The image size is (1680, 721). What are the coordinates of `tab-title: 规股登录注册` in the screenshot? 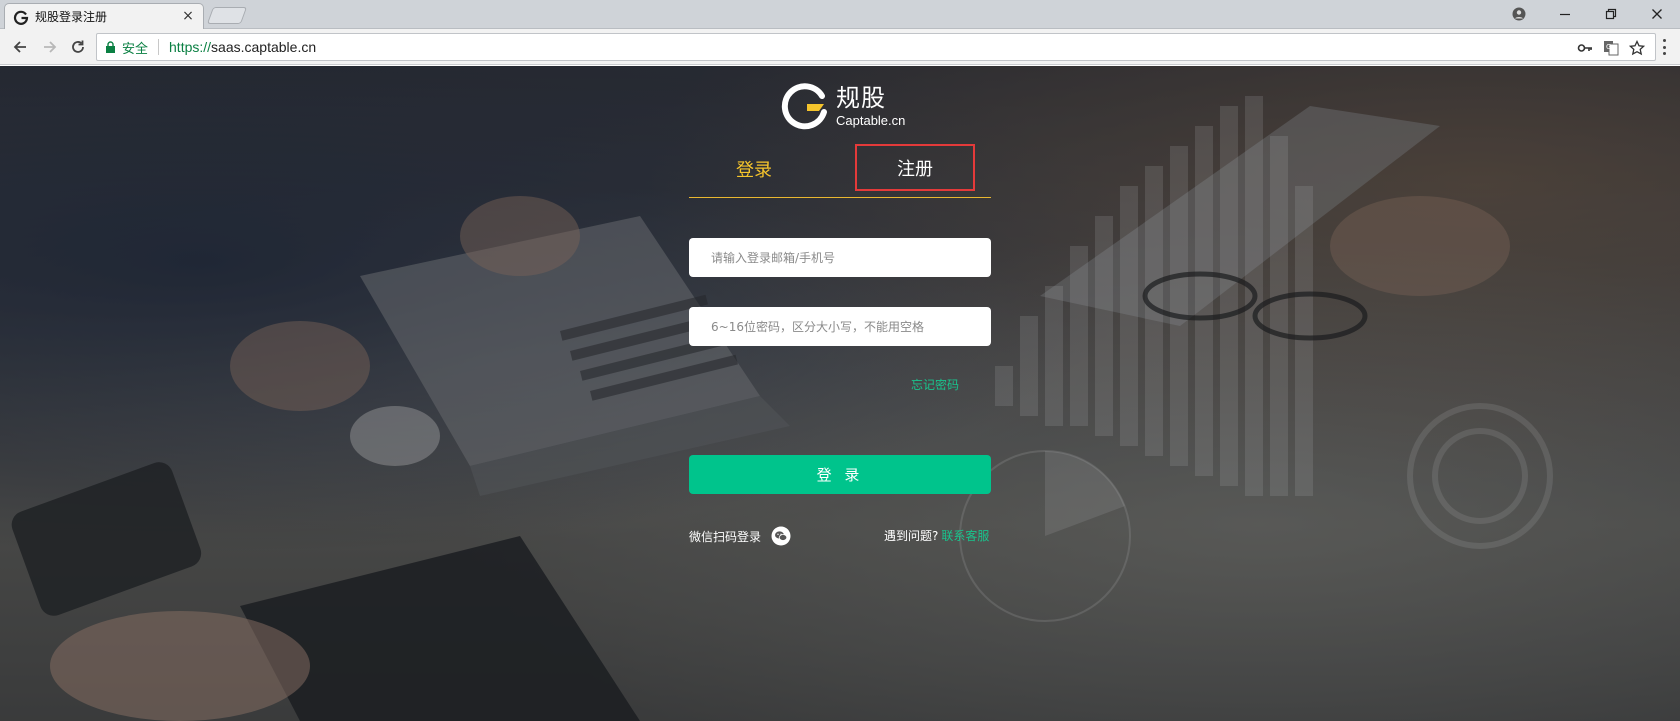 It's located at (71, 17).